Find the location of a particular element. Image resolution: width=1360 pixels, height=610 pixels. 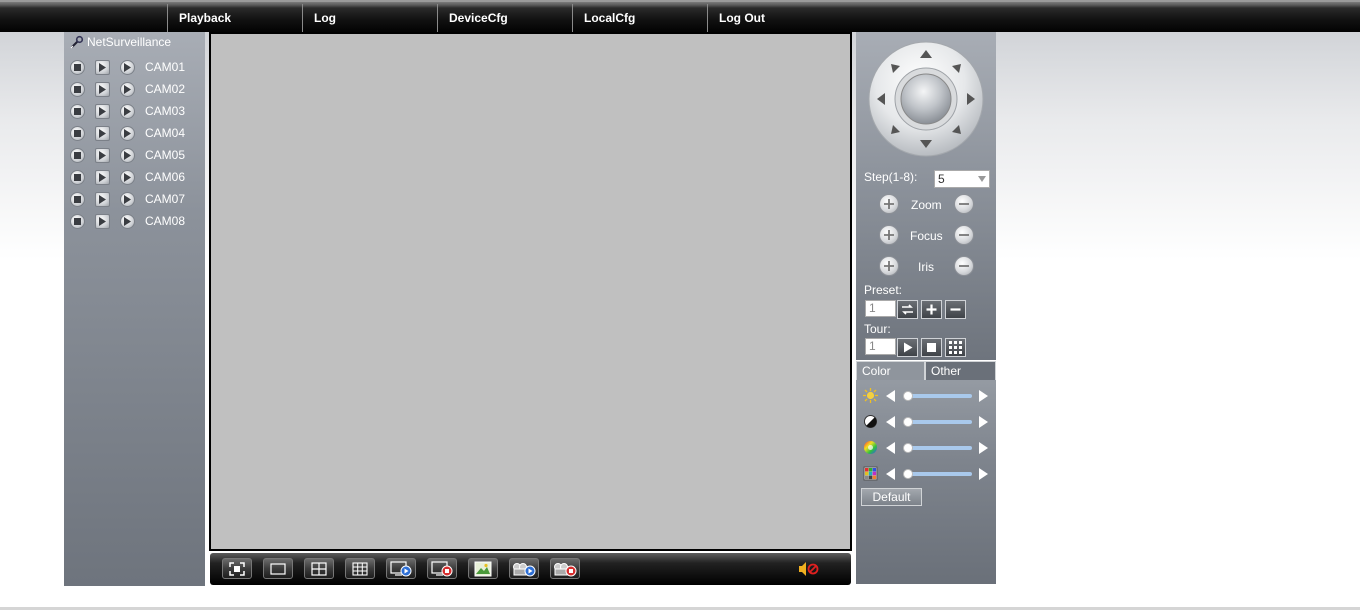

open-all-button is located at coordinates (401, 568).